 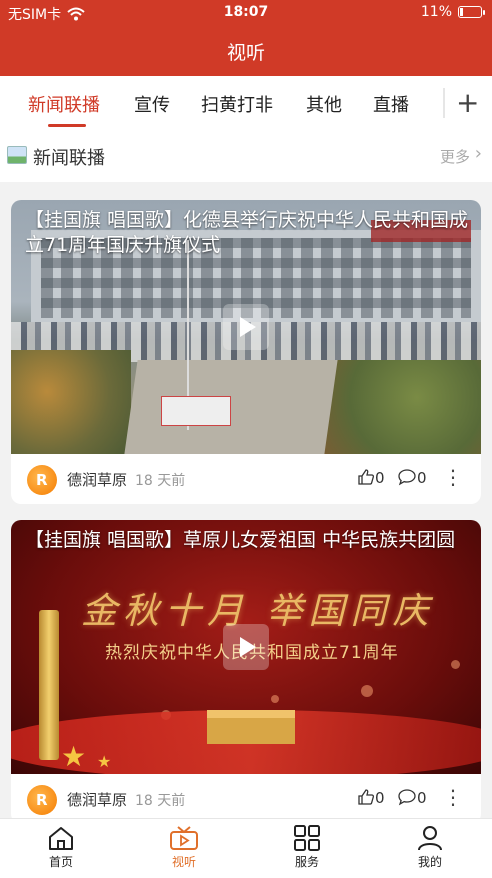 I want to click on category-tabs: 新闻联播 宣传 扫黄打非 其他 直播 +, so click(x=246, y=103).